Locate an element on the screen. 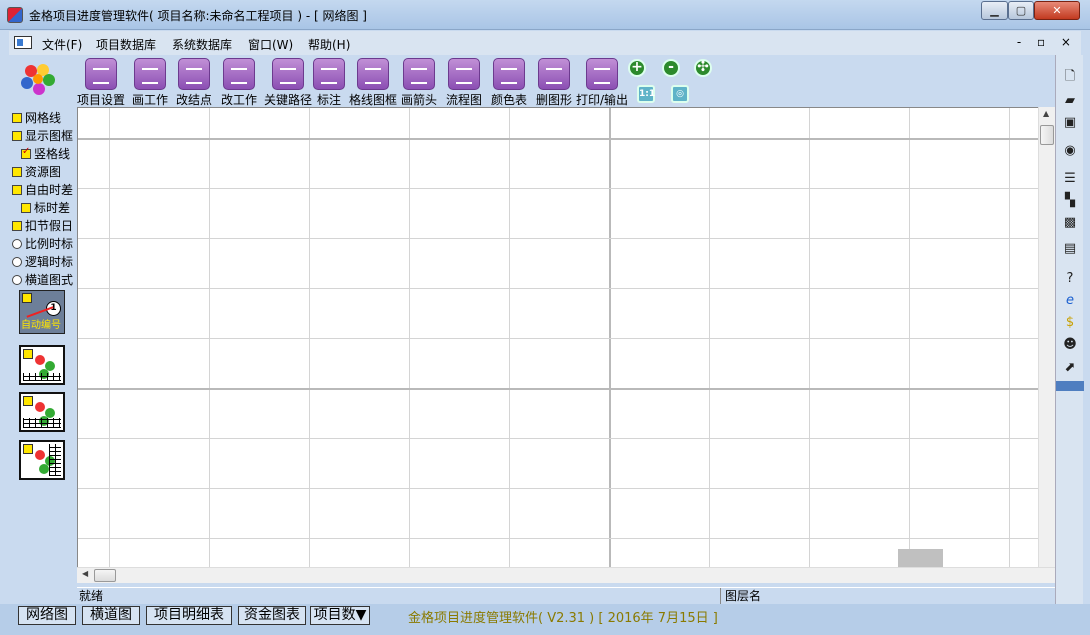 Image resolution: width=1090 pixels, height=635 pixels. close-icon: ✕ is located at coordinates (1057, 10).